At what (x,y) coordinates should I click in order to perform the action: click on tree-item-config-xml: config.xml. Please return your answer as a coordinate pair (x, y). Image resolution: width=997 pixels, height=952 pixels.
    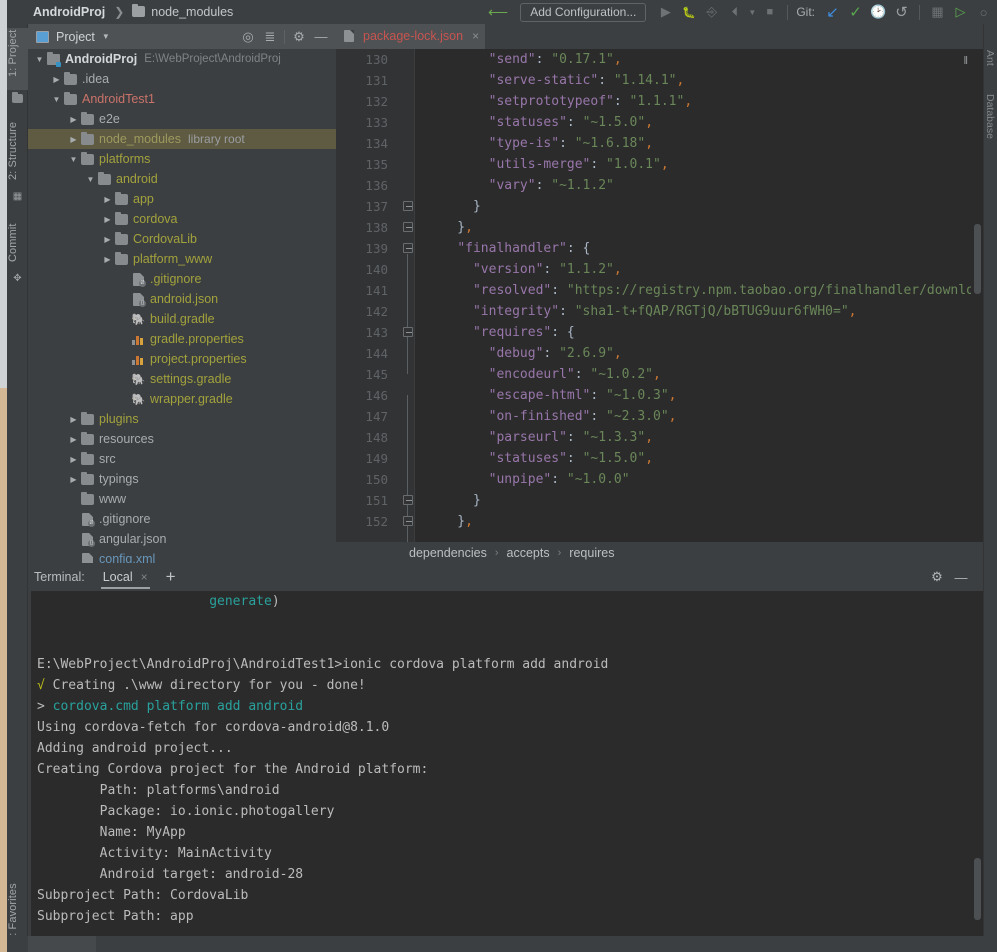
    Looking at the image, I should click on (182, 556).